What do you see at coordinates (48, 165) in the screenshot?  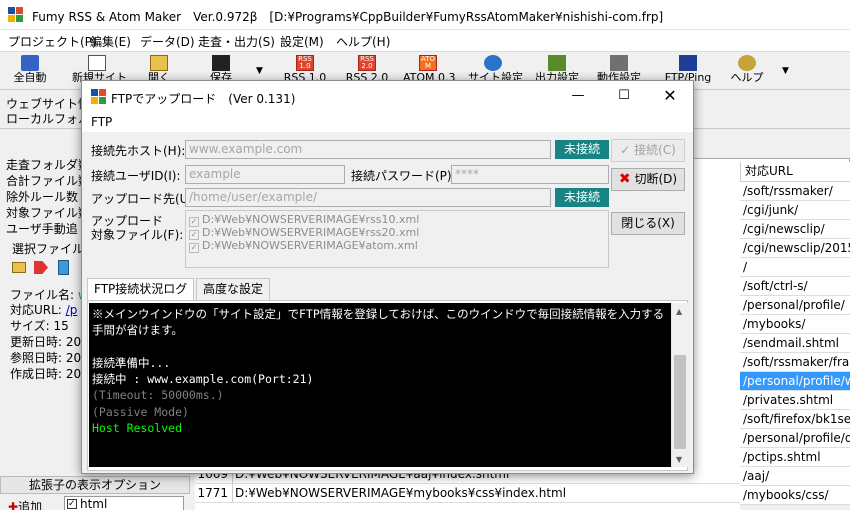 I see `stat-scan-folders: 走査フォルダ数` at bounding box center [48, 165].